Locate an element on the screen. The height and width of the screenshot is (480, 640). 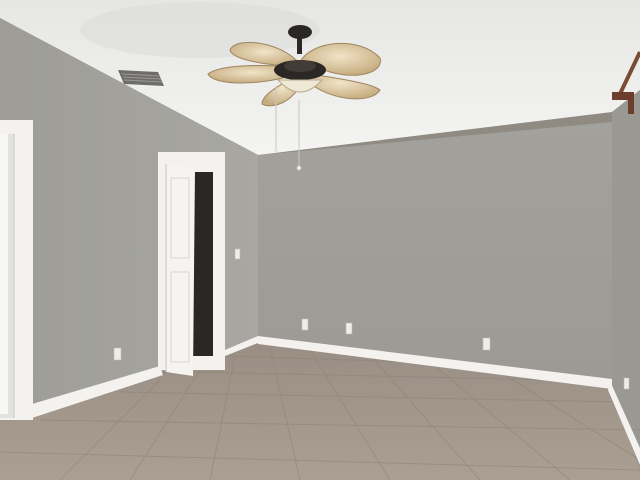
air-vent-icon is located at coordinates (141, 78).